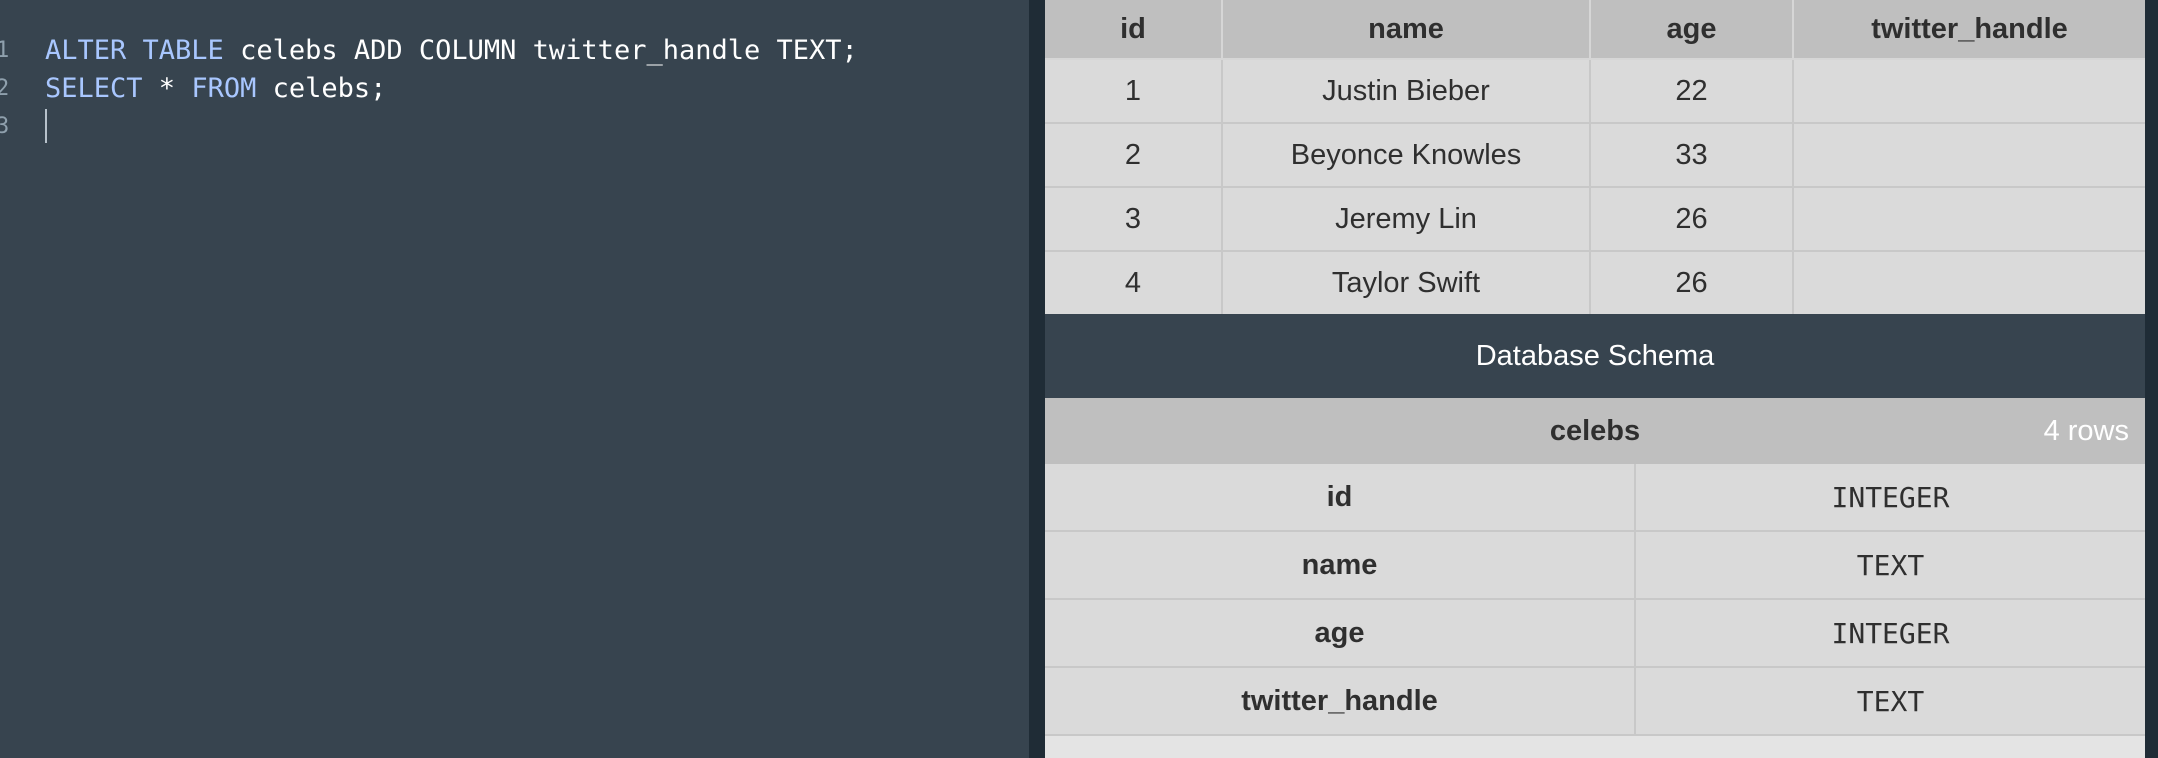 This screenshot has height=758, width=2158. Describe the element at coordinates (5, 50) in the screenshot. I see `line-number: 1` at that location.